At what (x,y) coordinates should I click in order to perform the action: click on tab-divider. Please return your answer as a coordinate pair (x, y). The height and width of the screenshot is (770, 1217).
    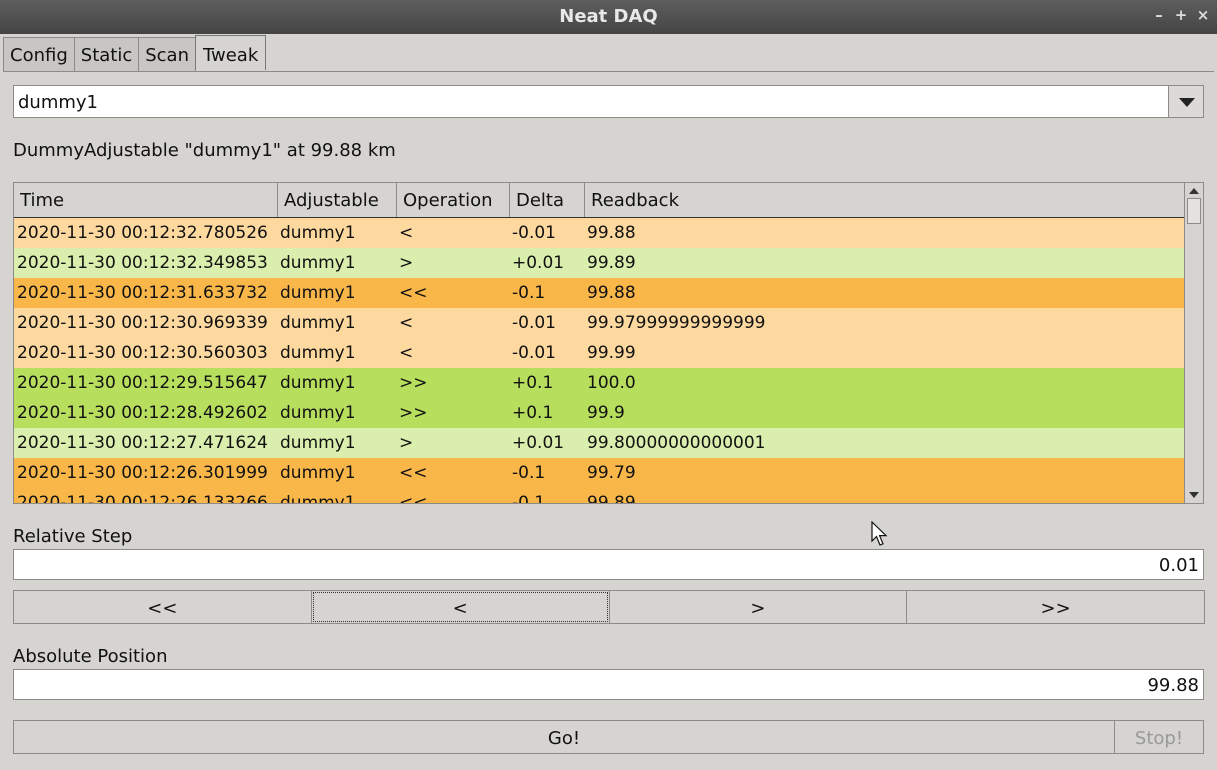
    Looking at the image, I should click on (608, 71).